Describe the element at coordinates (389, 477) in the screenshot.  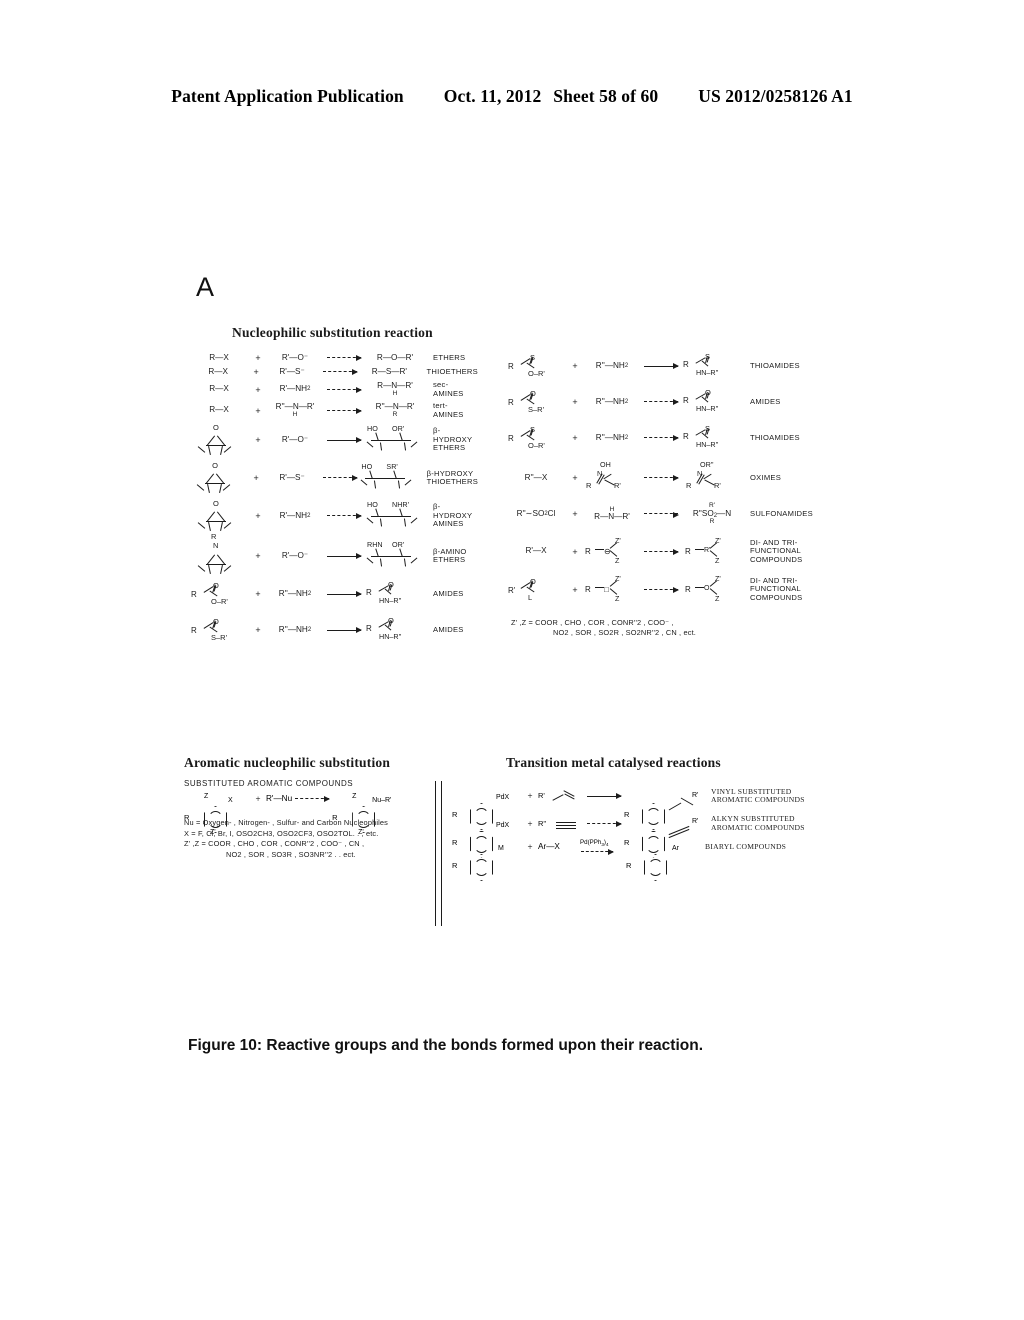
I see `product-structure: HO SR'` at that location.